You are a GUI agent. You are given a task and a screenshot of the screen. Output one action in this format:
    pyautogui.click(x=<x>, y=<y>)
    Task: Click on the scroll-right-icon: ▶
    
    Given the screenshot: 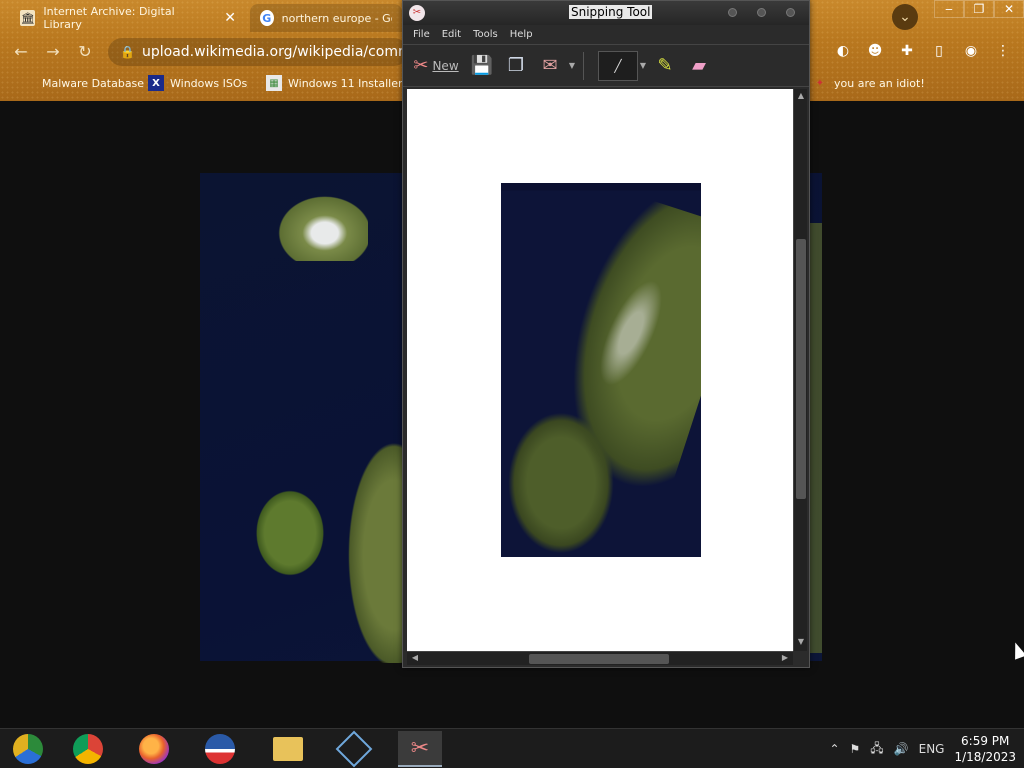 What is the action you would take?
    pyautogui.click(x=785, y=659)
    